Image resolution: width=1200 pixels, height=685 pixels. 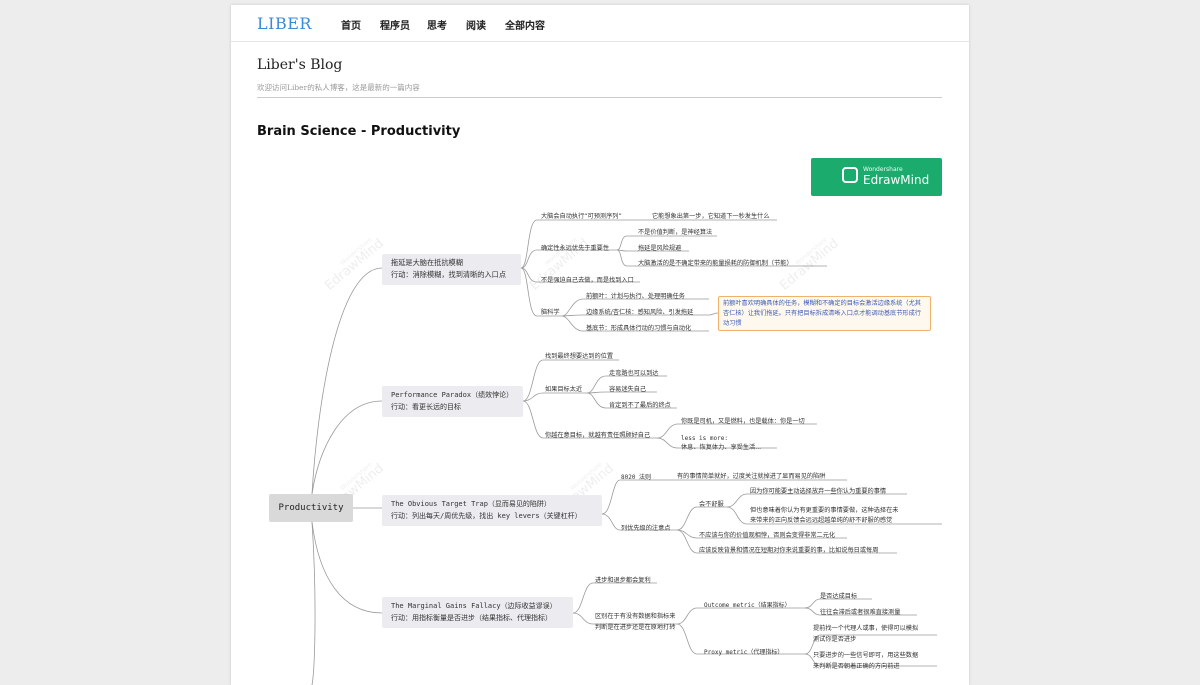 What do you see at coordinates (575, 248) in the screenshot?
I see `mindmap-label: 确定性永远优先于重要性` at bounding box center [575, 248].